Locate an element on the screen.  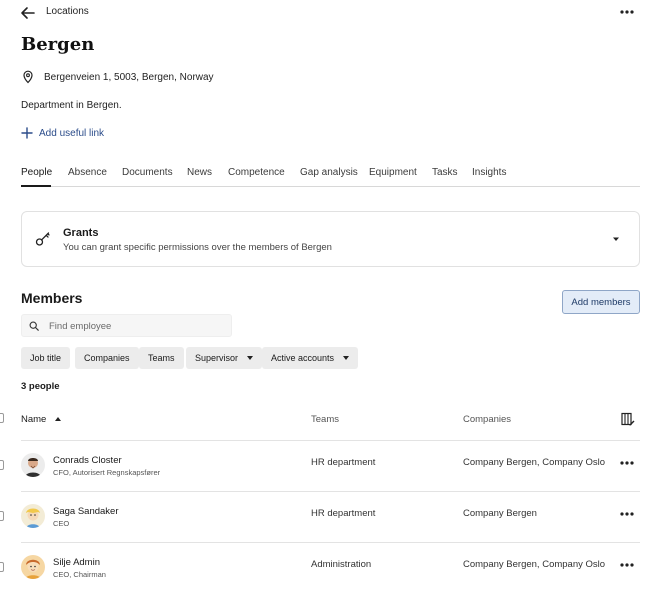
person-name: Conrads Closter is located at coordinates (87, 460).